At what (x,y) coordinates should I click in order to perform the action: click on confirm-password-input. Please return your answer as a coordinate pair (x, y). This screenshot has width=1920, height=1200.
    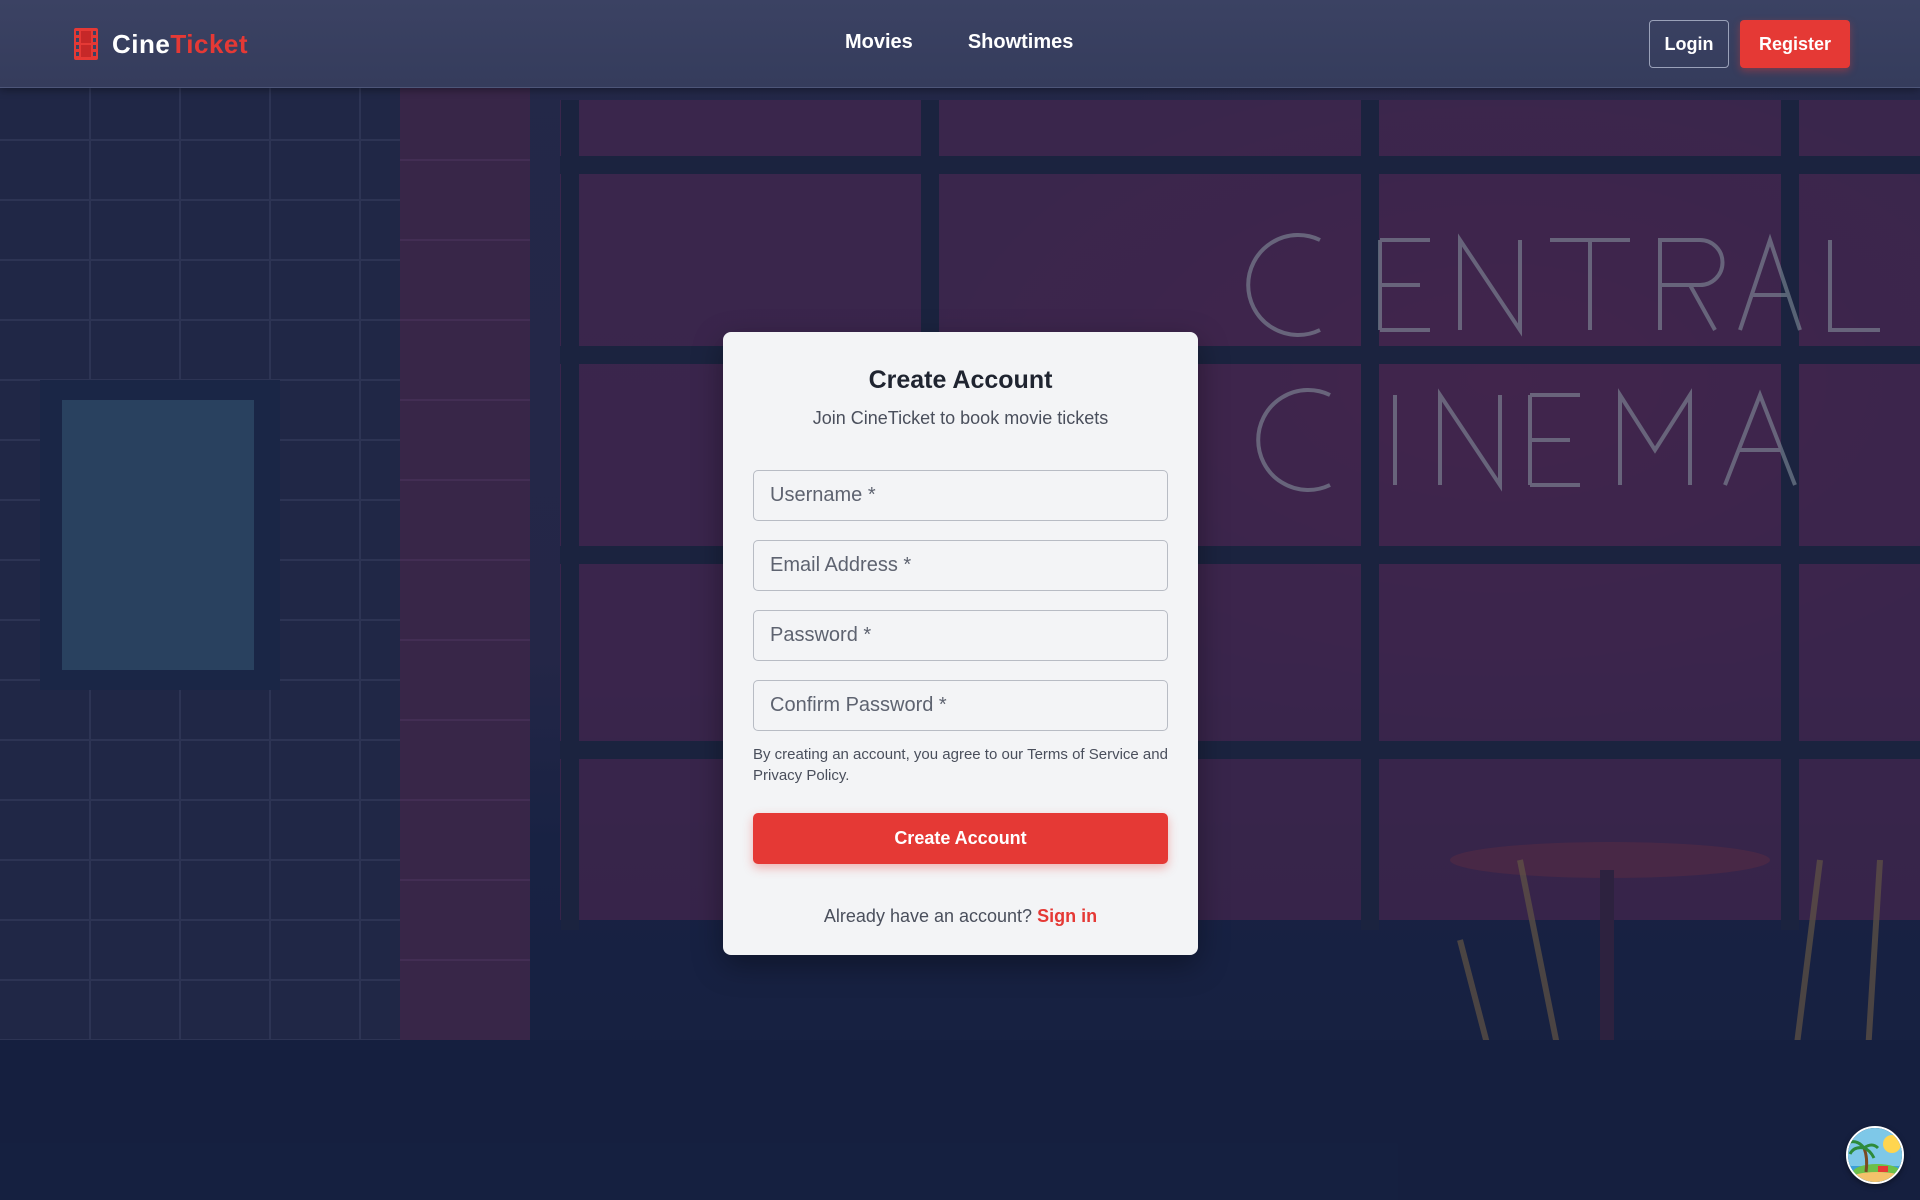
    Looking at the image, I should click on (968, 705).